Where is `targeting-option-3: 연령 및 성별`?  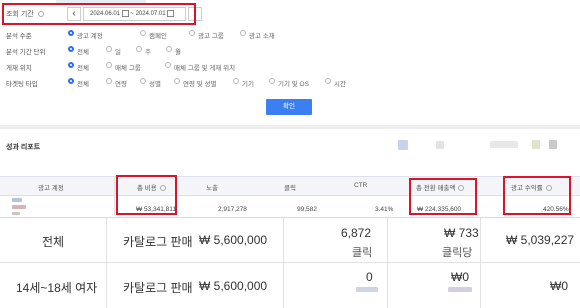 targeting-option-3: 연령 및 성별 is located at coordinates (200, 84).